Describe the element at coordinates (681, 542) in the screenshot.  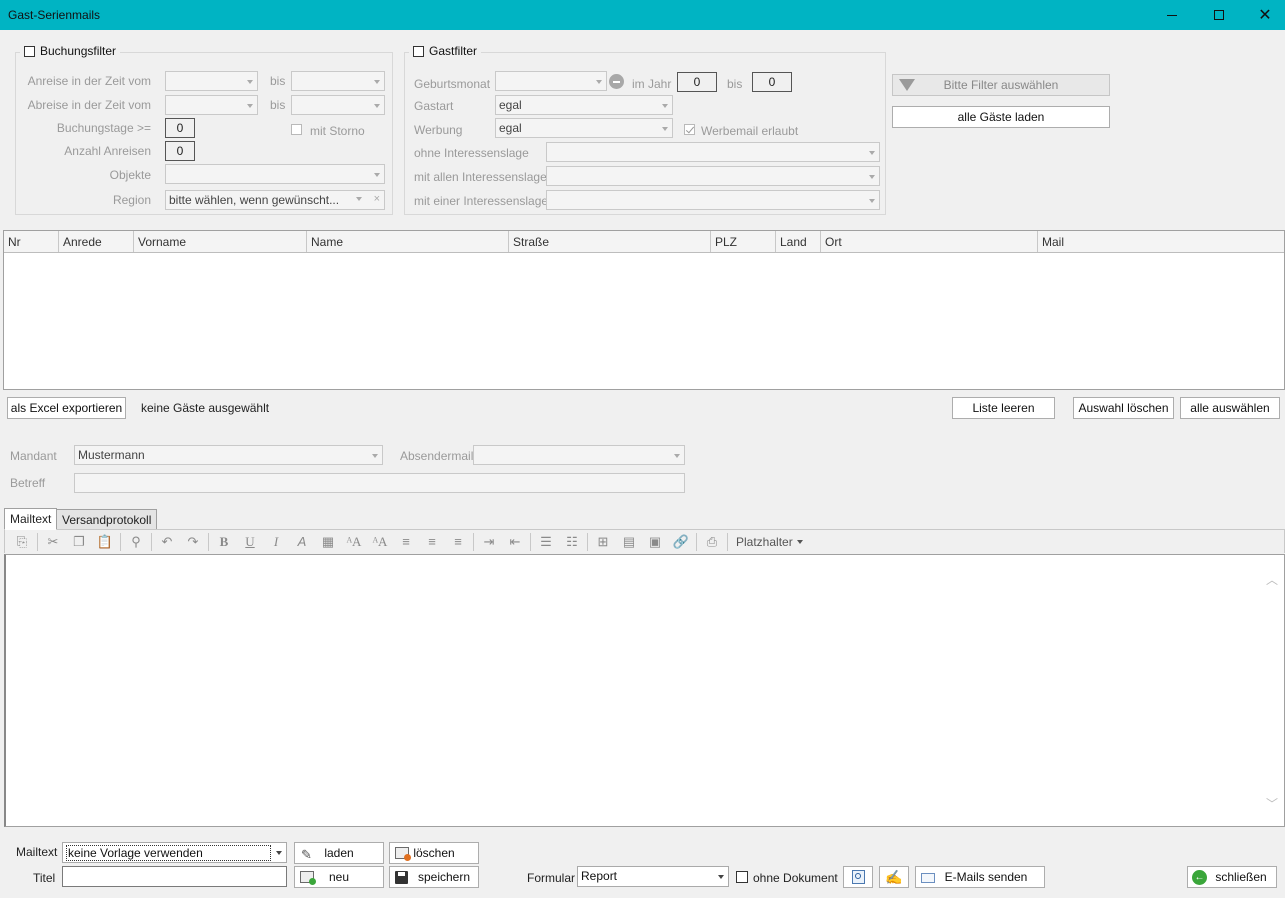
I see `link-icon: 🔗` at that location.